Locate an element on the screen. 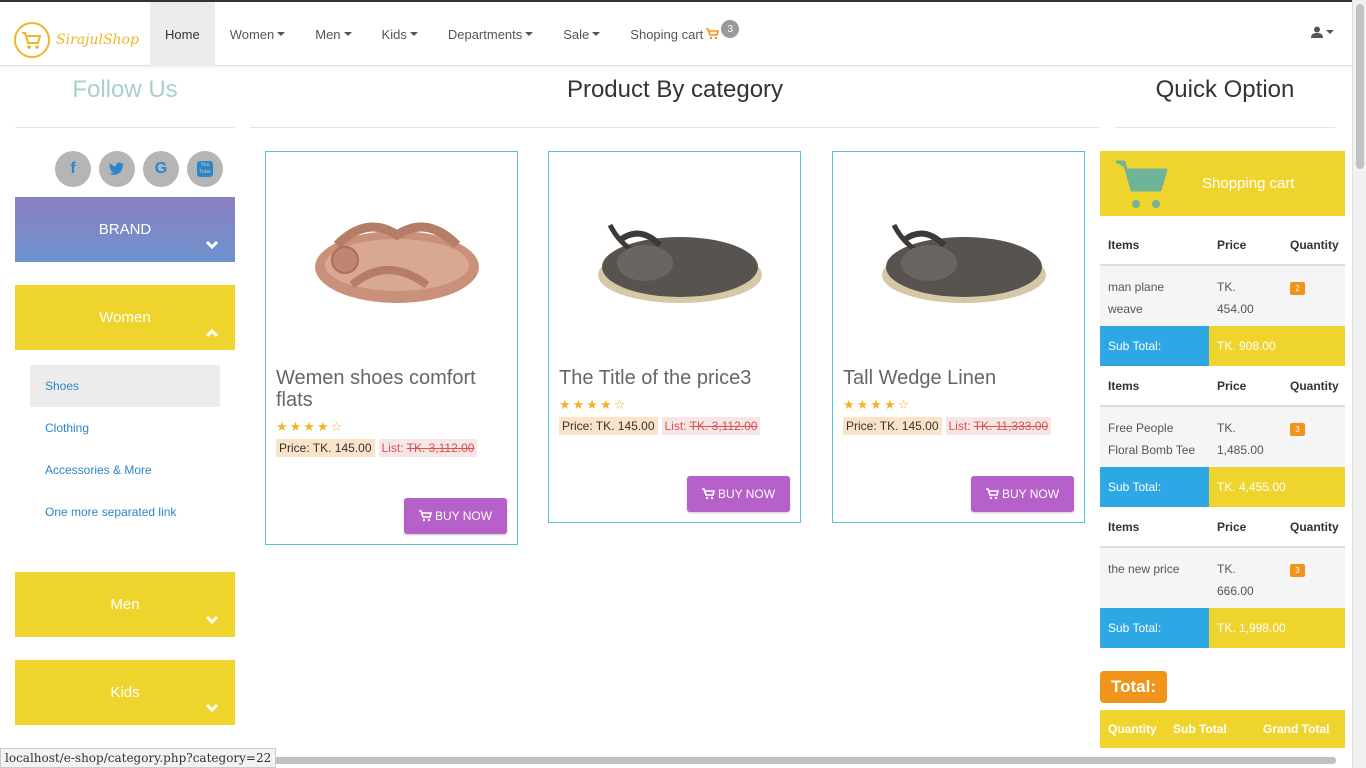 Image resolution: width=1366 pixels, height=768 pixels. sub-total-value: TK. 4,455.00 is located at coordinates (1277, 487).